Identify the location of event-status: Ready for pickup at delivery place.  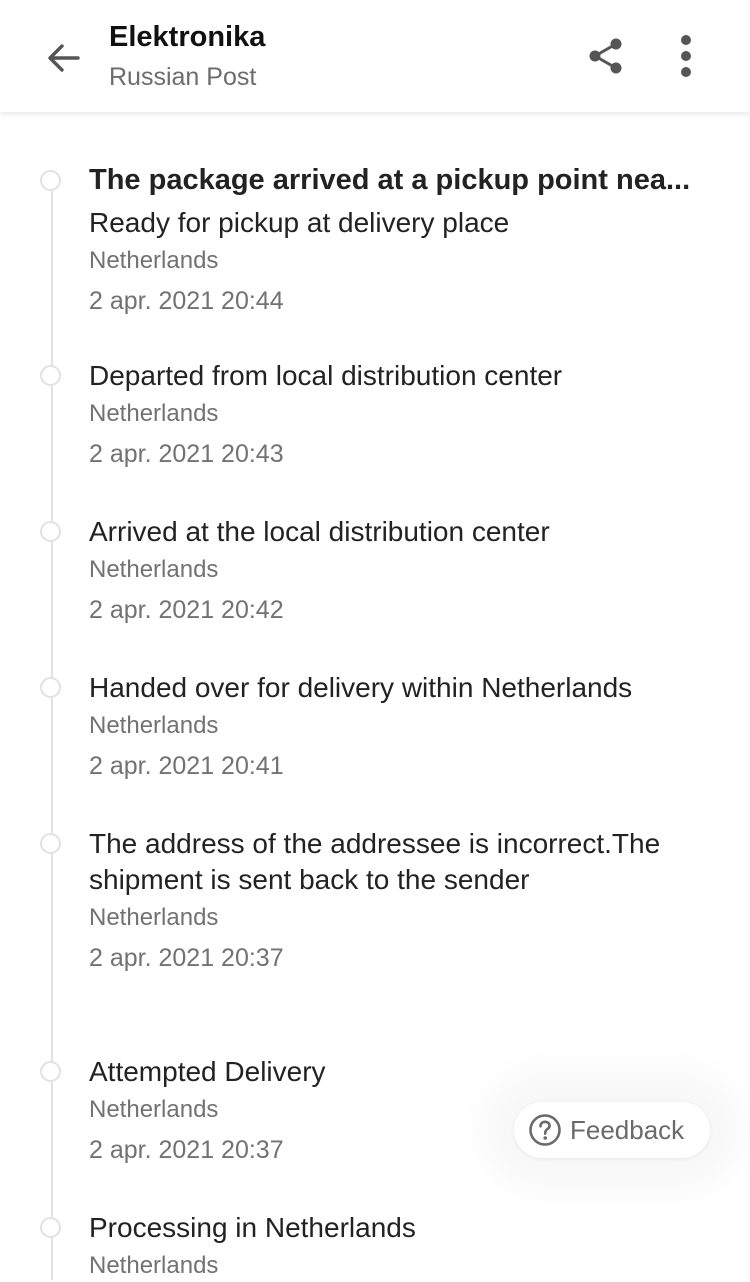
(299, 222).